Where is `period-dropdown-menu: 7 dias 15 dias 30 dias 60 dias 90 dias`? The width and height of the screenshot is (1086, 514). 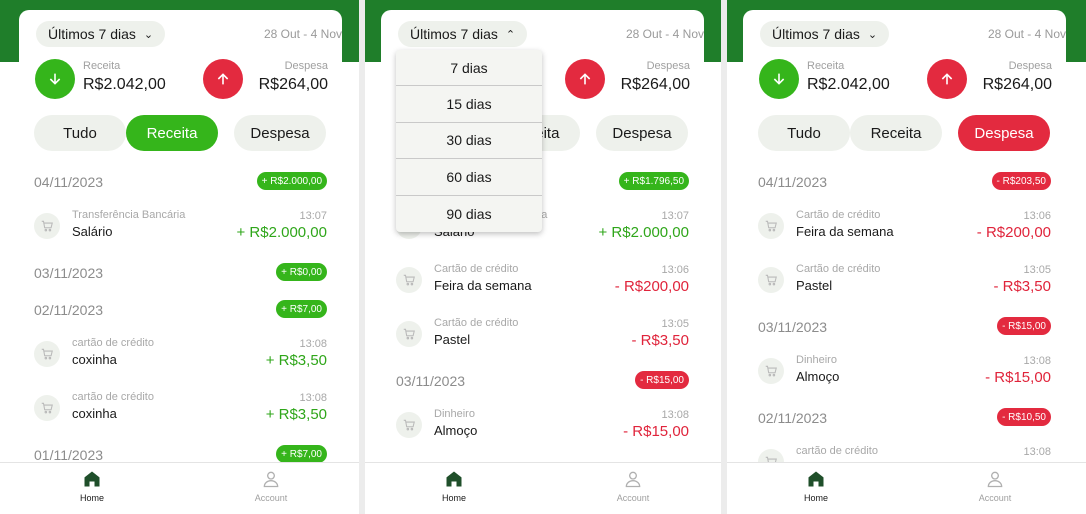 period-dropdown-menu: 7 dias 15 dias 30 dias 60 dias 90 dias is located at coordinates (469, 141).